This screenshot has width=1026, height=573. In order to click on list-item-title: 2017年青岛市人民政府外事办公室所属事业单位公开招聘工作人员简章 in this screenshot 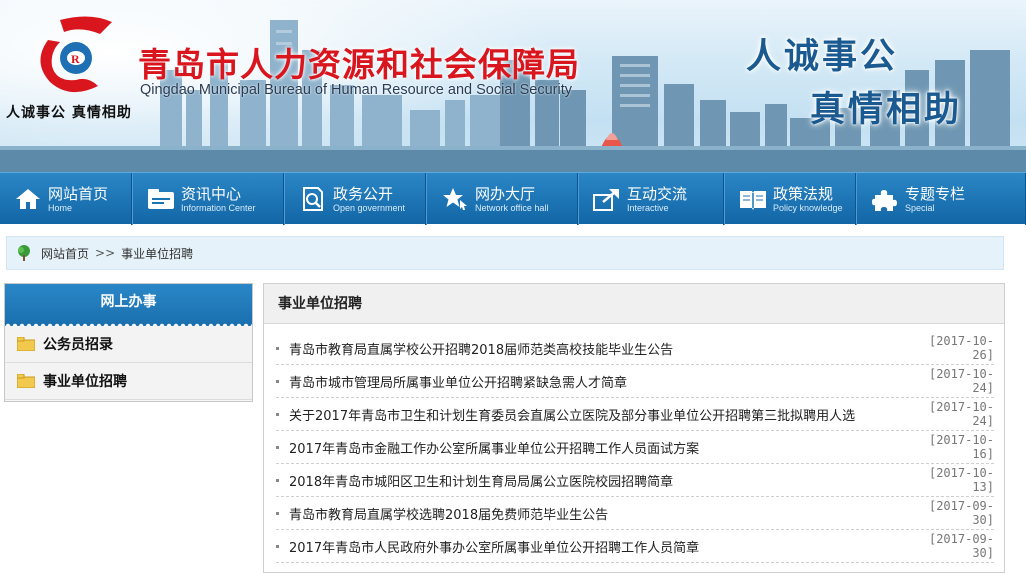, I will do `click(598, 546)`.